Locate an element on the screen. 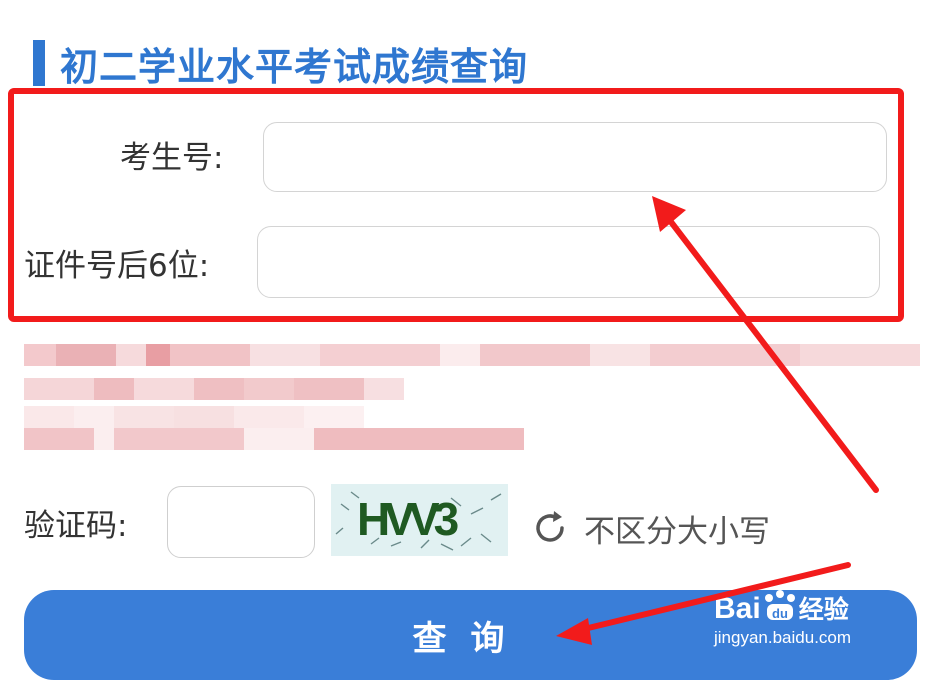 The image size is (937, 689). title-accent-bar is located at coordinates (39, 63).